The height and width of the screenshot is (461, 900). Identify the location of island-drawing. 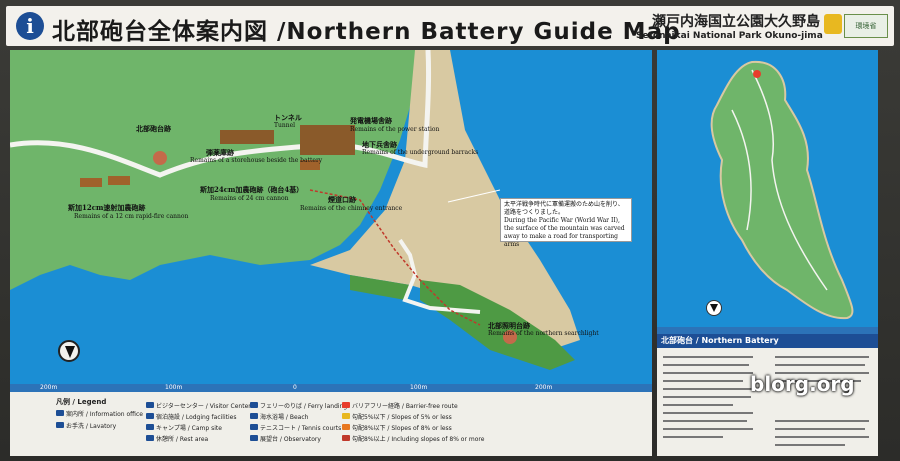
(782, 190).